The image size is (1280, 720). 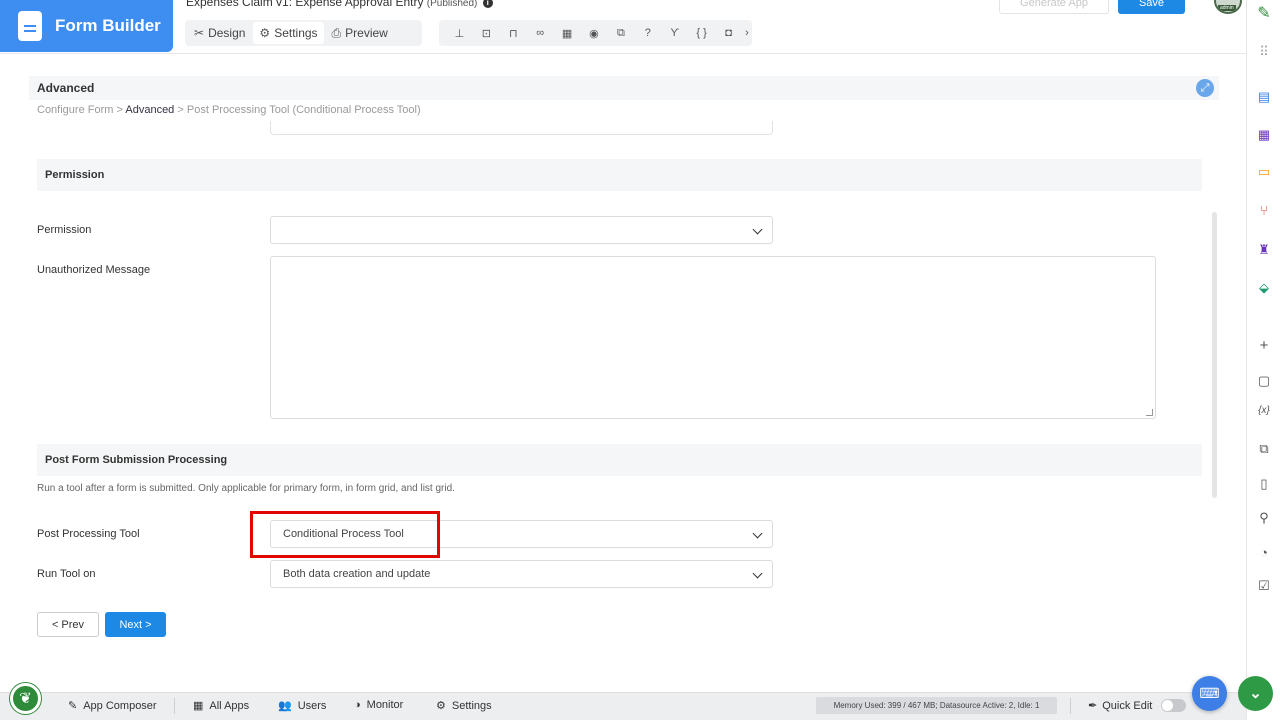 What do you see at coordinates (1173, 705) in the screenshot?
I see `quick-edit-toggle` at bounding box center [1173, 705].